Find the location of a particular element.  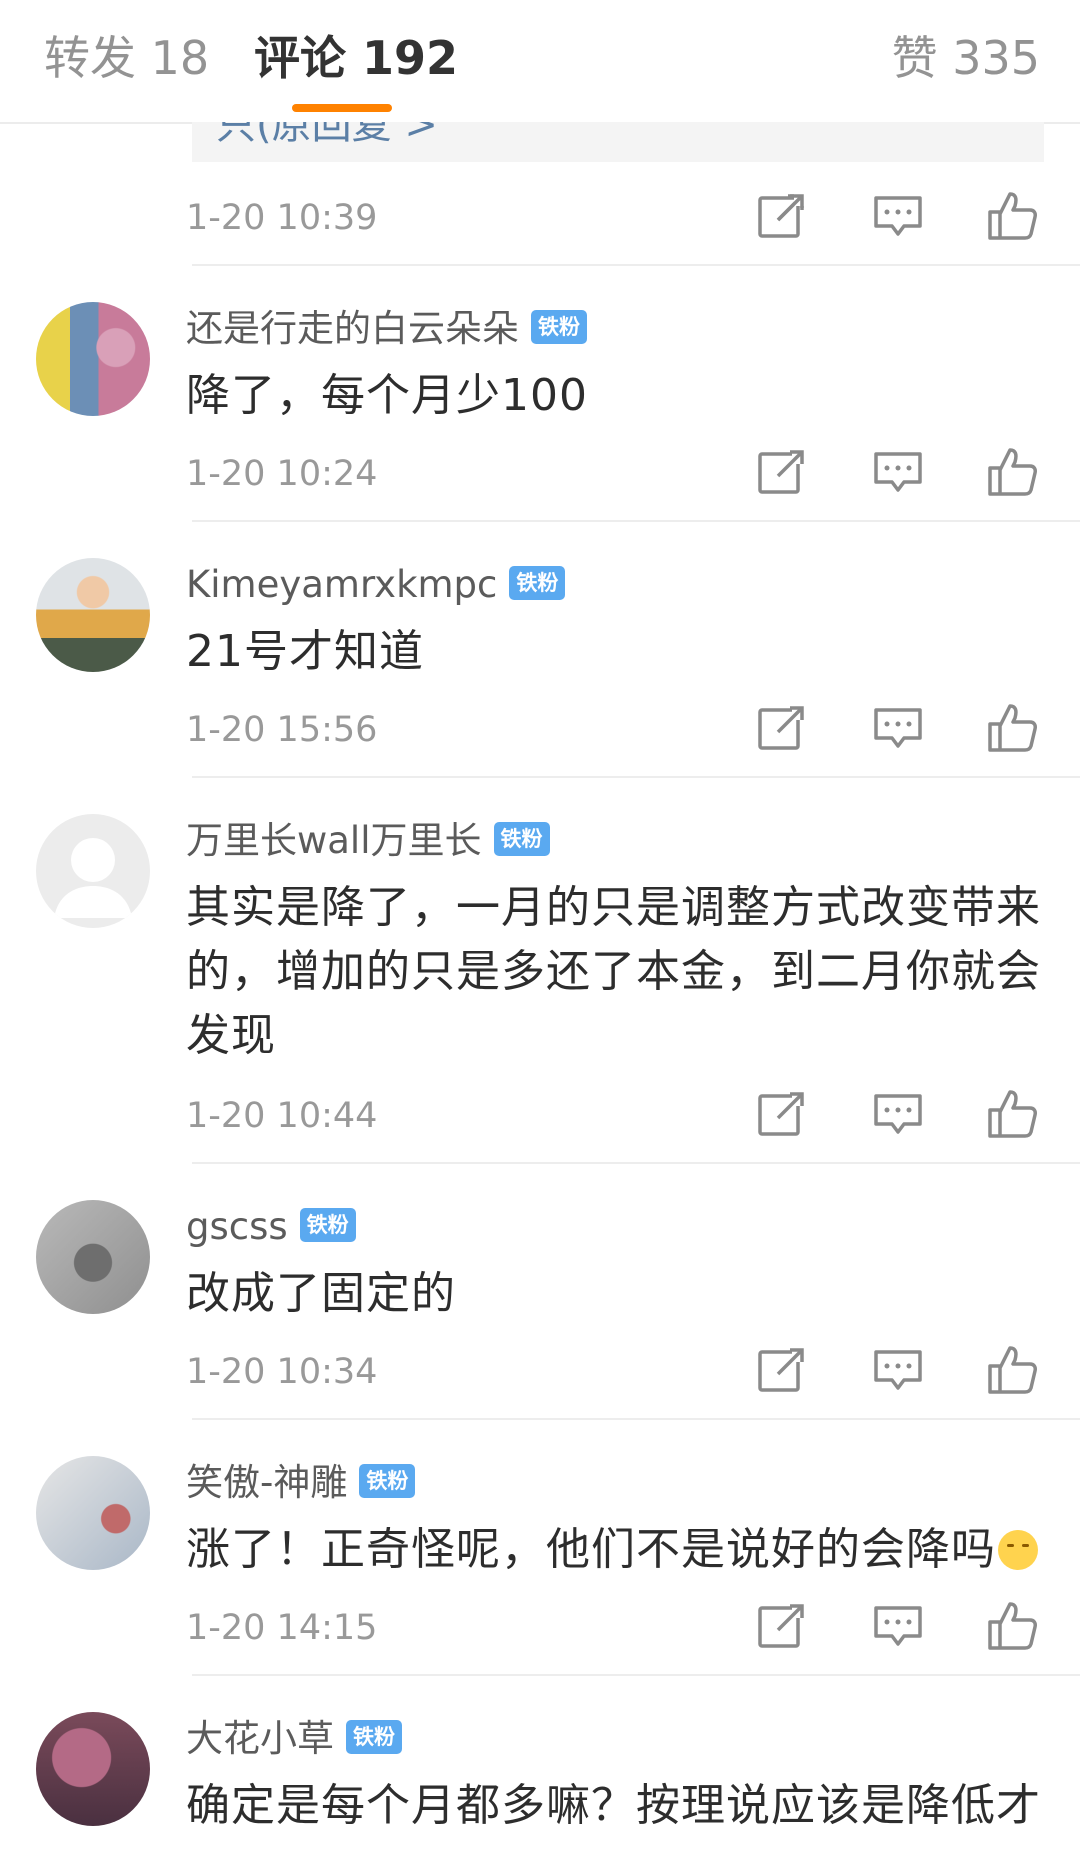

username: Kimeyamrxkmpc 铁粉 is located at coordinates (376, 585).